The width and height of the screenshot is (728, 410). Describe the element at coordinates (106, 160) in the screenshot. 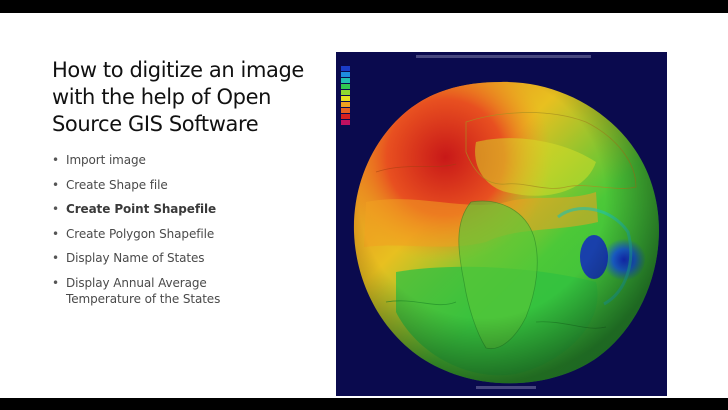

I see `bullet-text: Import image` at that location.